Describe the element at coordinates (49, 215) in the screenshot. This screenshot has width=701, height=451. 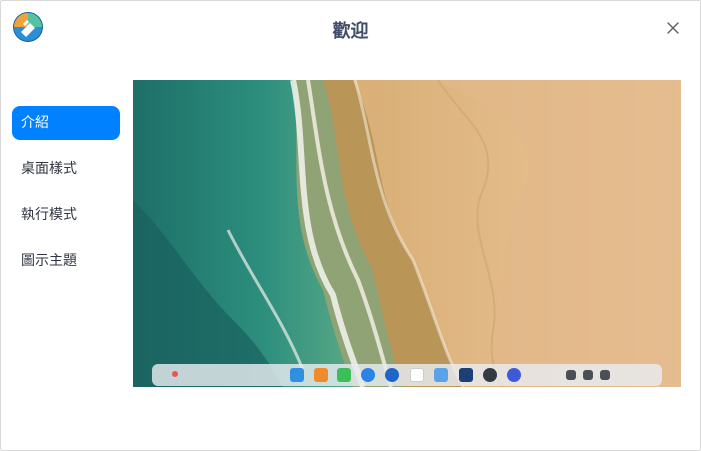
I see `sidebar-item-label: 執行模式` at that location.